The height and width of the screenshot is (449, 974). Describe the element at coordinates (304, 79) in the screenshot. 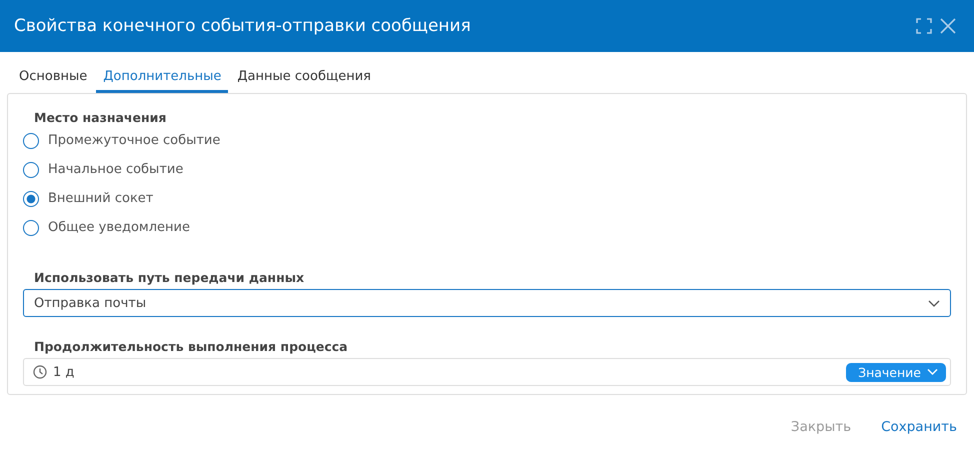

I see `tab: Данные сообщения` at that location.